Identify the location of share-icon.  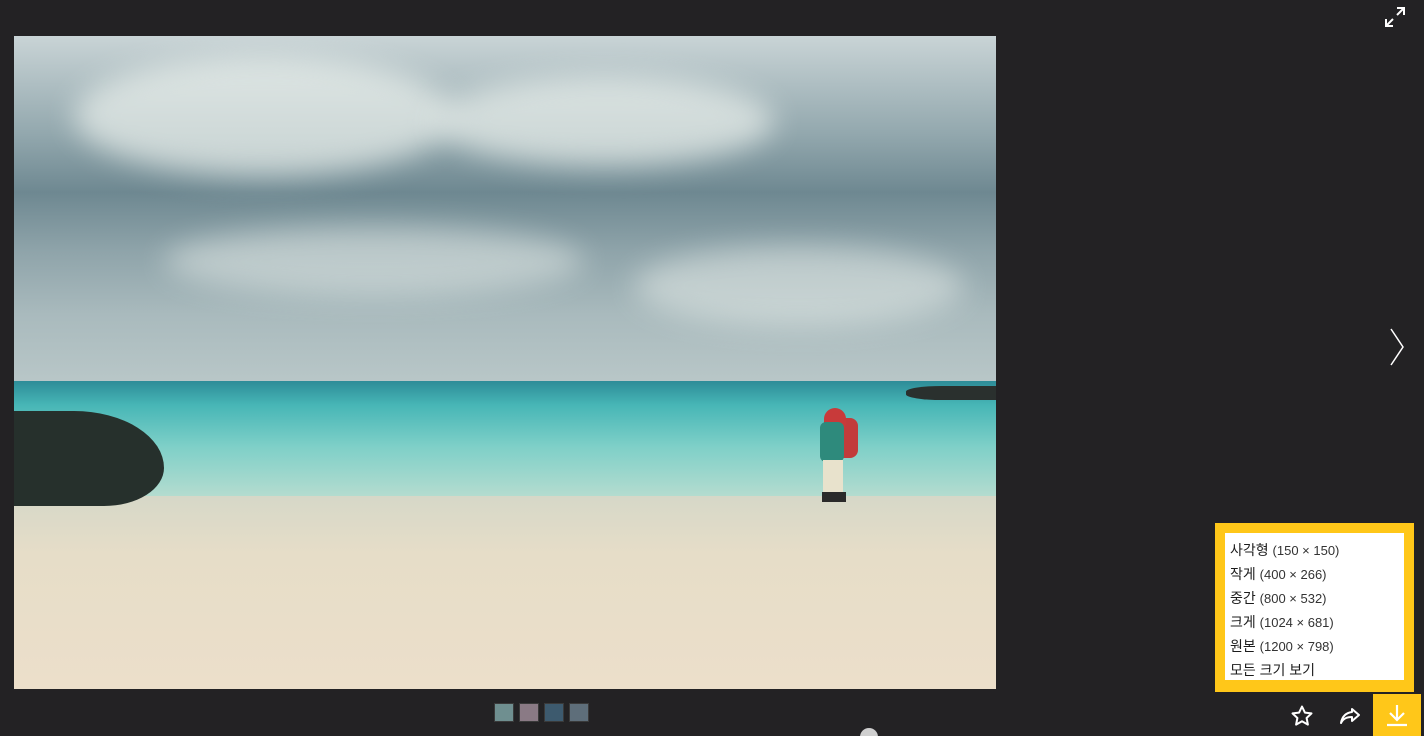
(1350, 716).